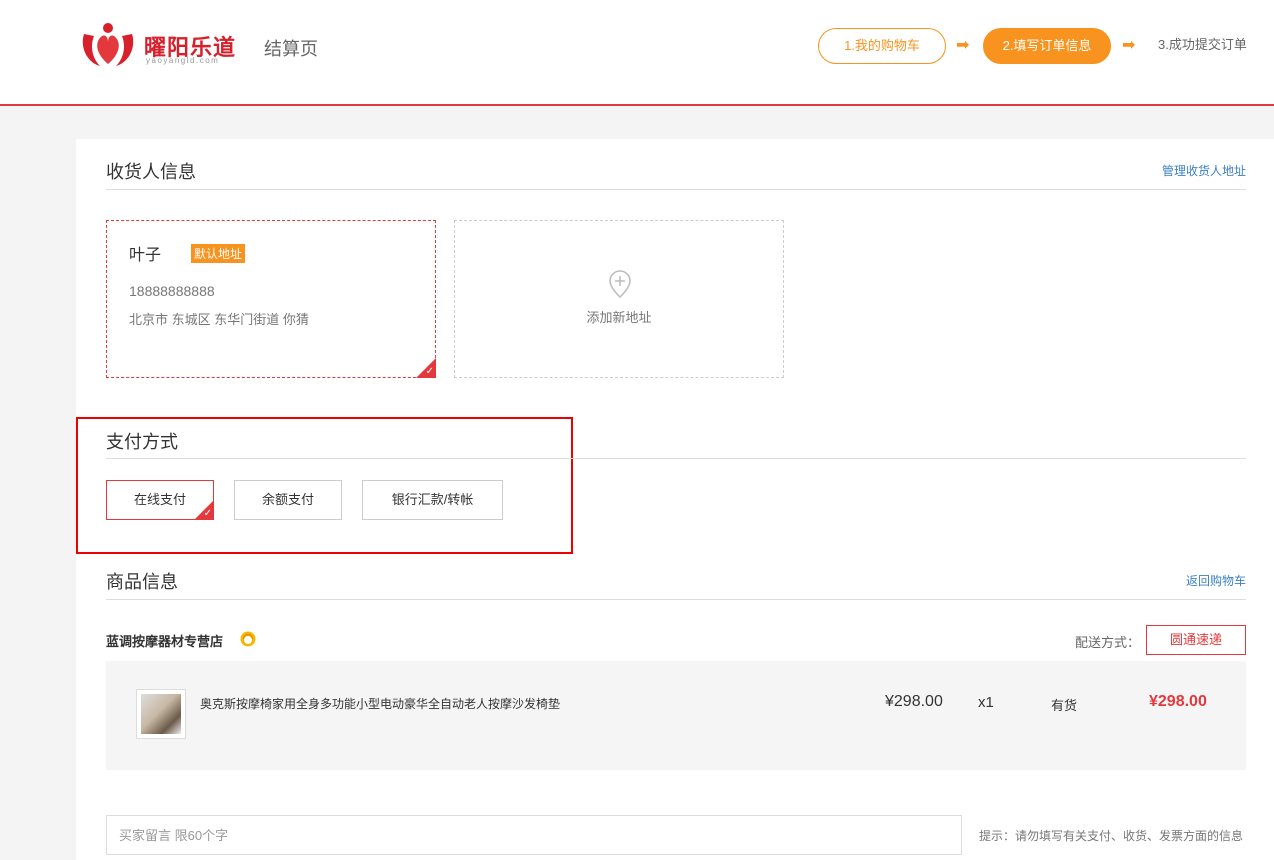 The height and width of the screenshot is (860, 1274). Describe the element at coordinates (620, 284) in the screenshot. I see `add-location-icon` at that location.